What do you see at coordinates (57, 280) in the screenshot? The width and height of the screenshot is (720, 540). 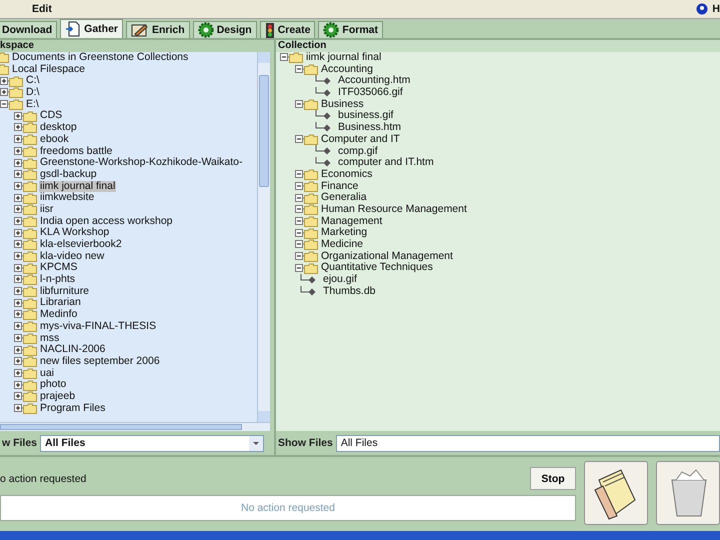 I see `folder-name: l-n-phts` at bounding box center [57, 280].